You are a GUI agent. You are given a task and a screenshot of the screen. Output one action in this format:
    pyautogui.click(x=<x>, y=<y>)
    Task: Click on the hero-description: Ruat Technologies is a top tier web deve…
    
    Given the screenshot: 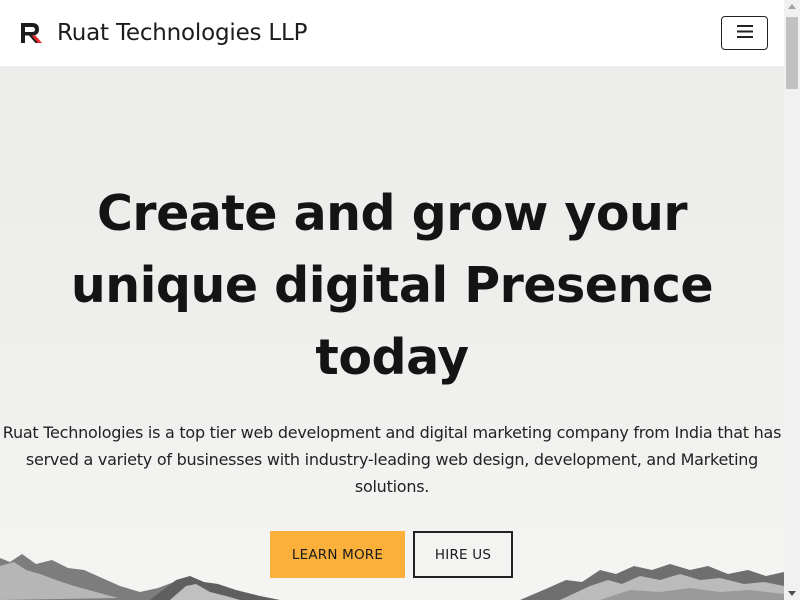 What is the action you would take?
    pyautogui.click(x=392, y=459)
    